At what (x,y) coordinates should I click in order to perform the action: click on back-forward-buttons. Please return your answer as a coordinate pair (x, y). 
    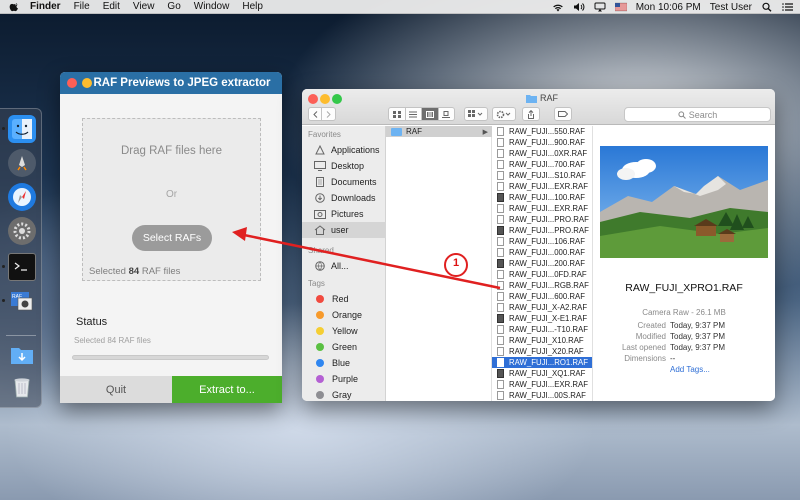
    Looking at the image, I should click on (322, 114).